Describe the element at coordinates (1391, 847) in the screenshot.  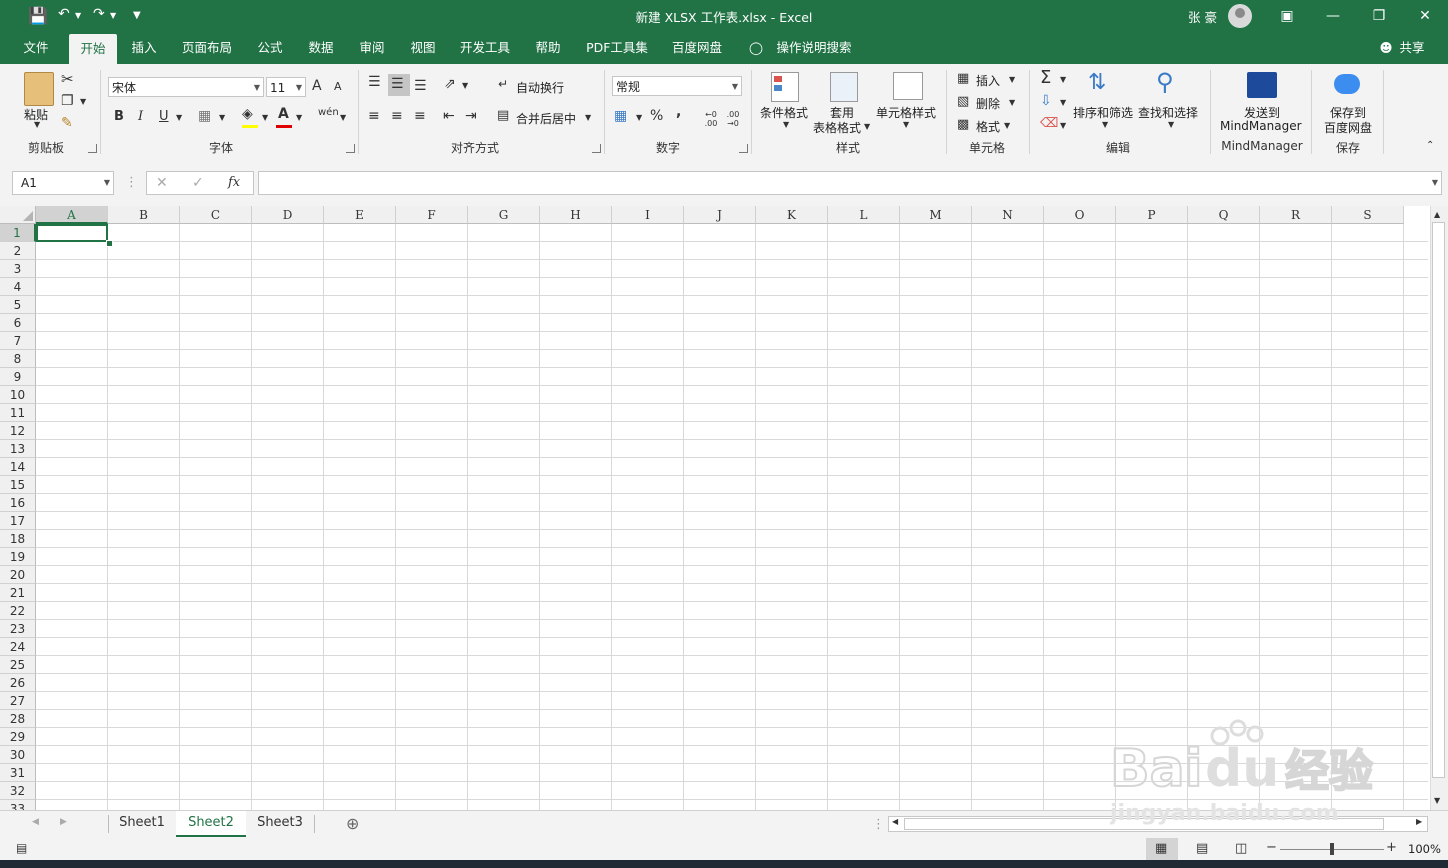
I see `zoom-in-icon: +` at that location.